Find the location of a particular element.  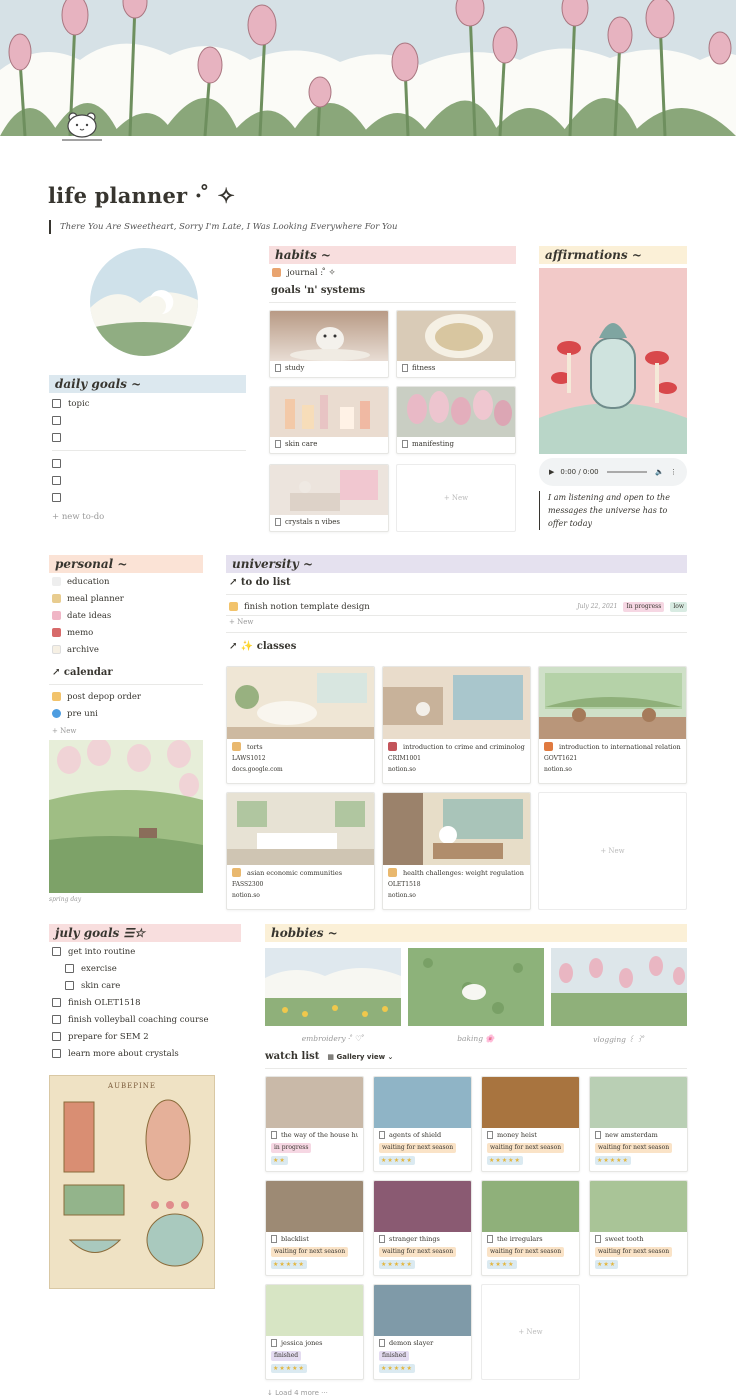

personal-item-date-ideas: date ideas is located at coordinates (127, 615).